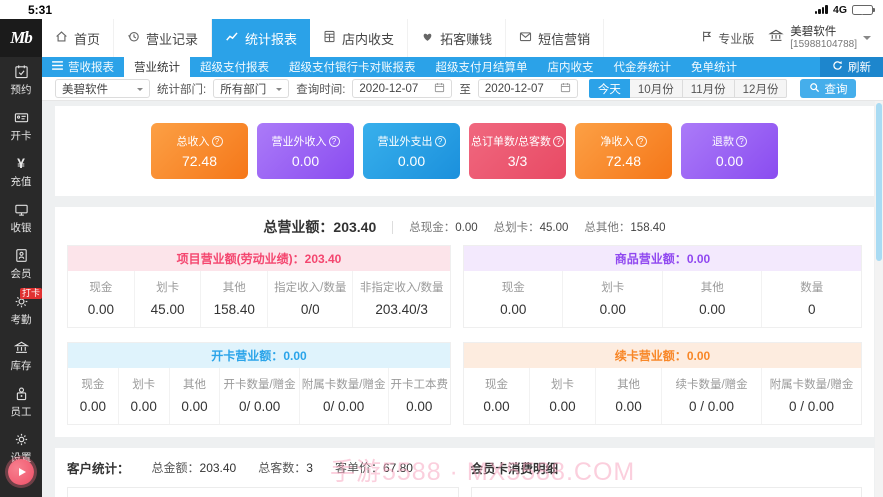  Describe the element at coordinates (163, 38) in the screenshot. I see `tab-business-records: 营业记录` at that location.